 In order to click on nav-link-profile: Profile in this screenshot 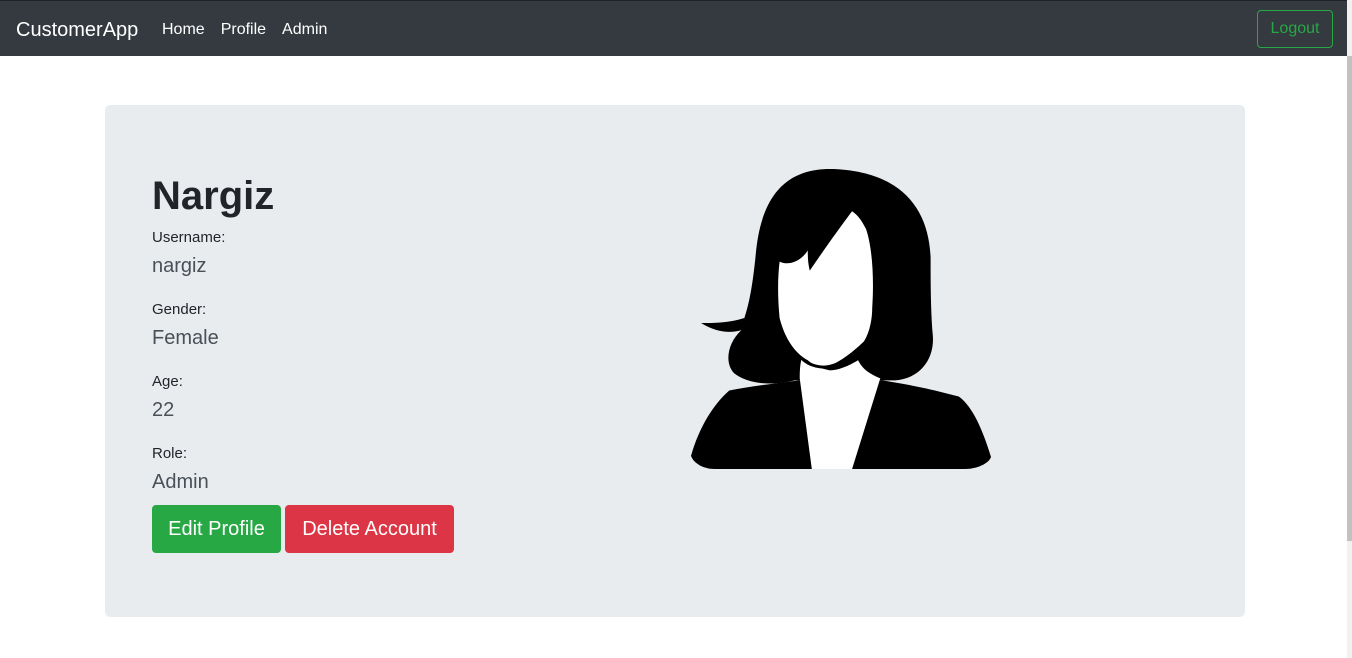, I will do `click(243, 30)`.